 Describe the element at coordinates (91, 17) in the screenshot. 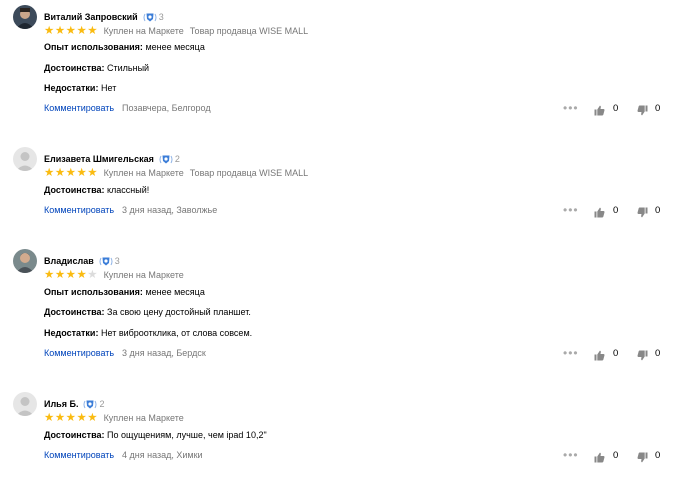

I see `review-author: Виталий Запровский` at that location.